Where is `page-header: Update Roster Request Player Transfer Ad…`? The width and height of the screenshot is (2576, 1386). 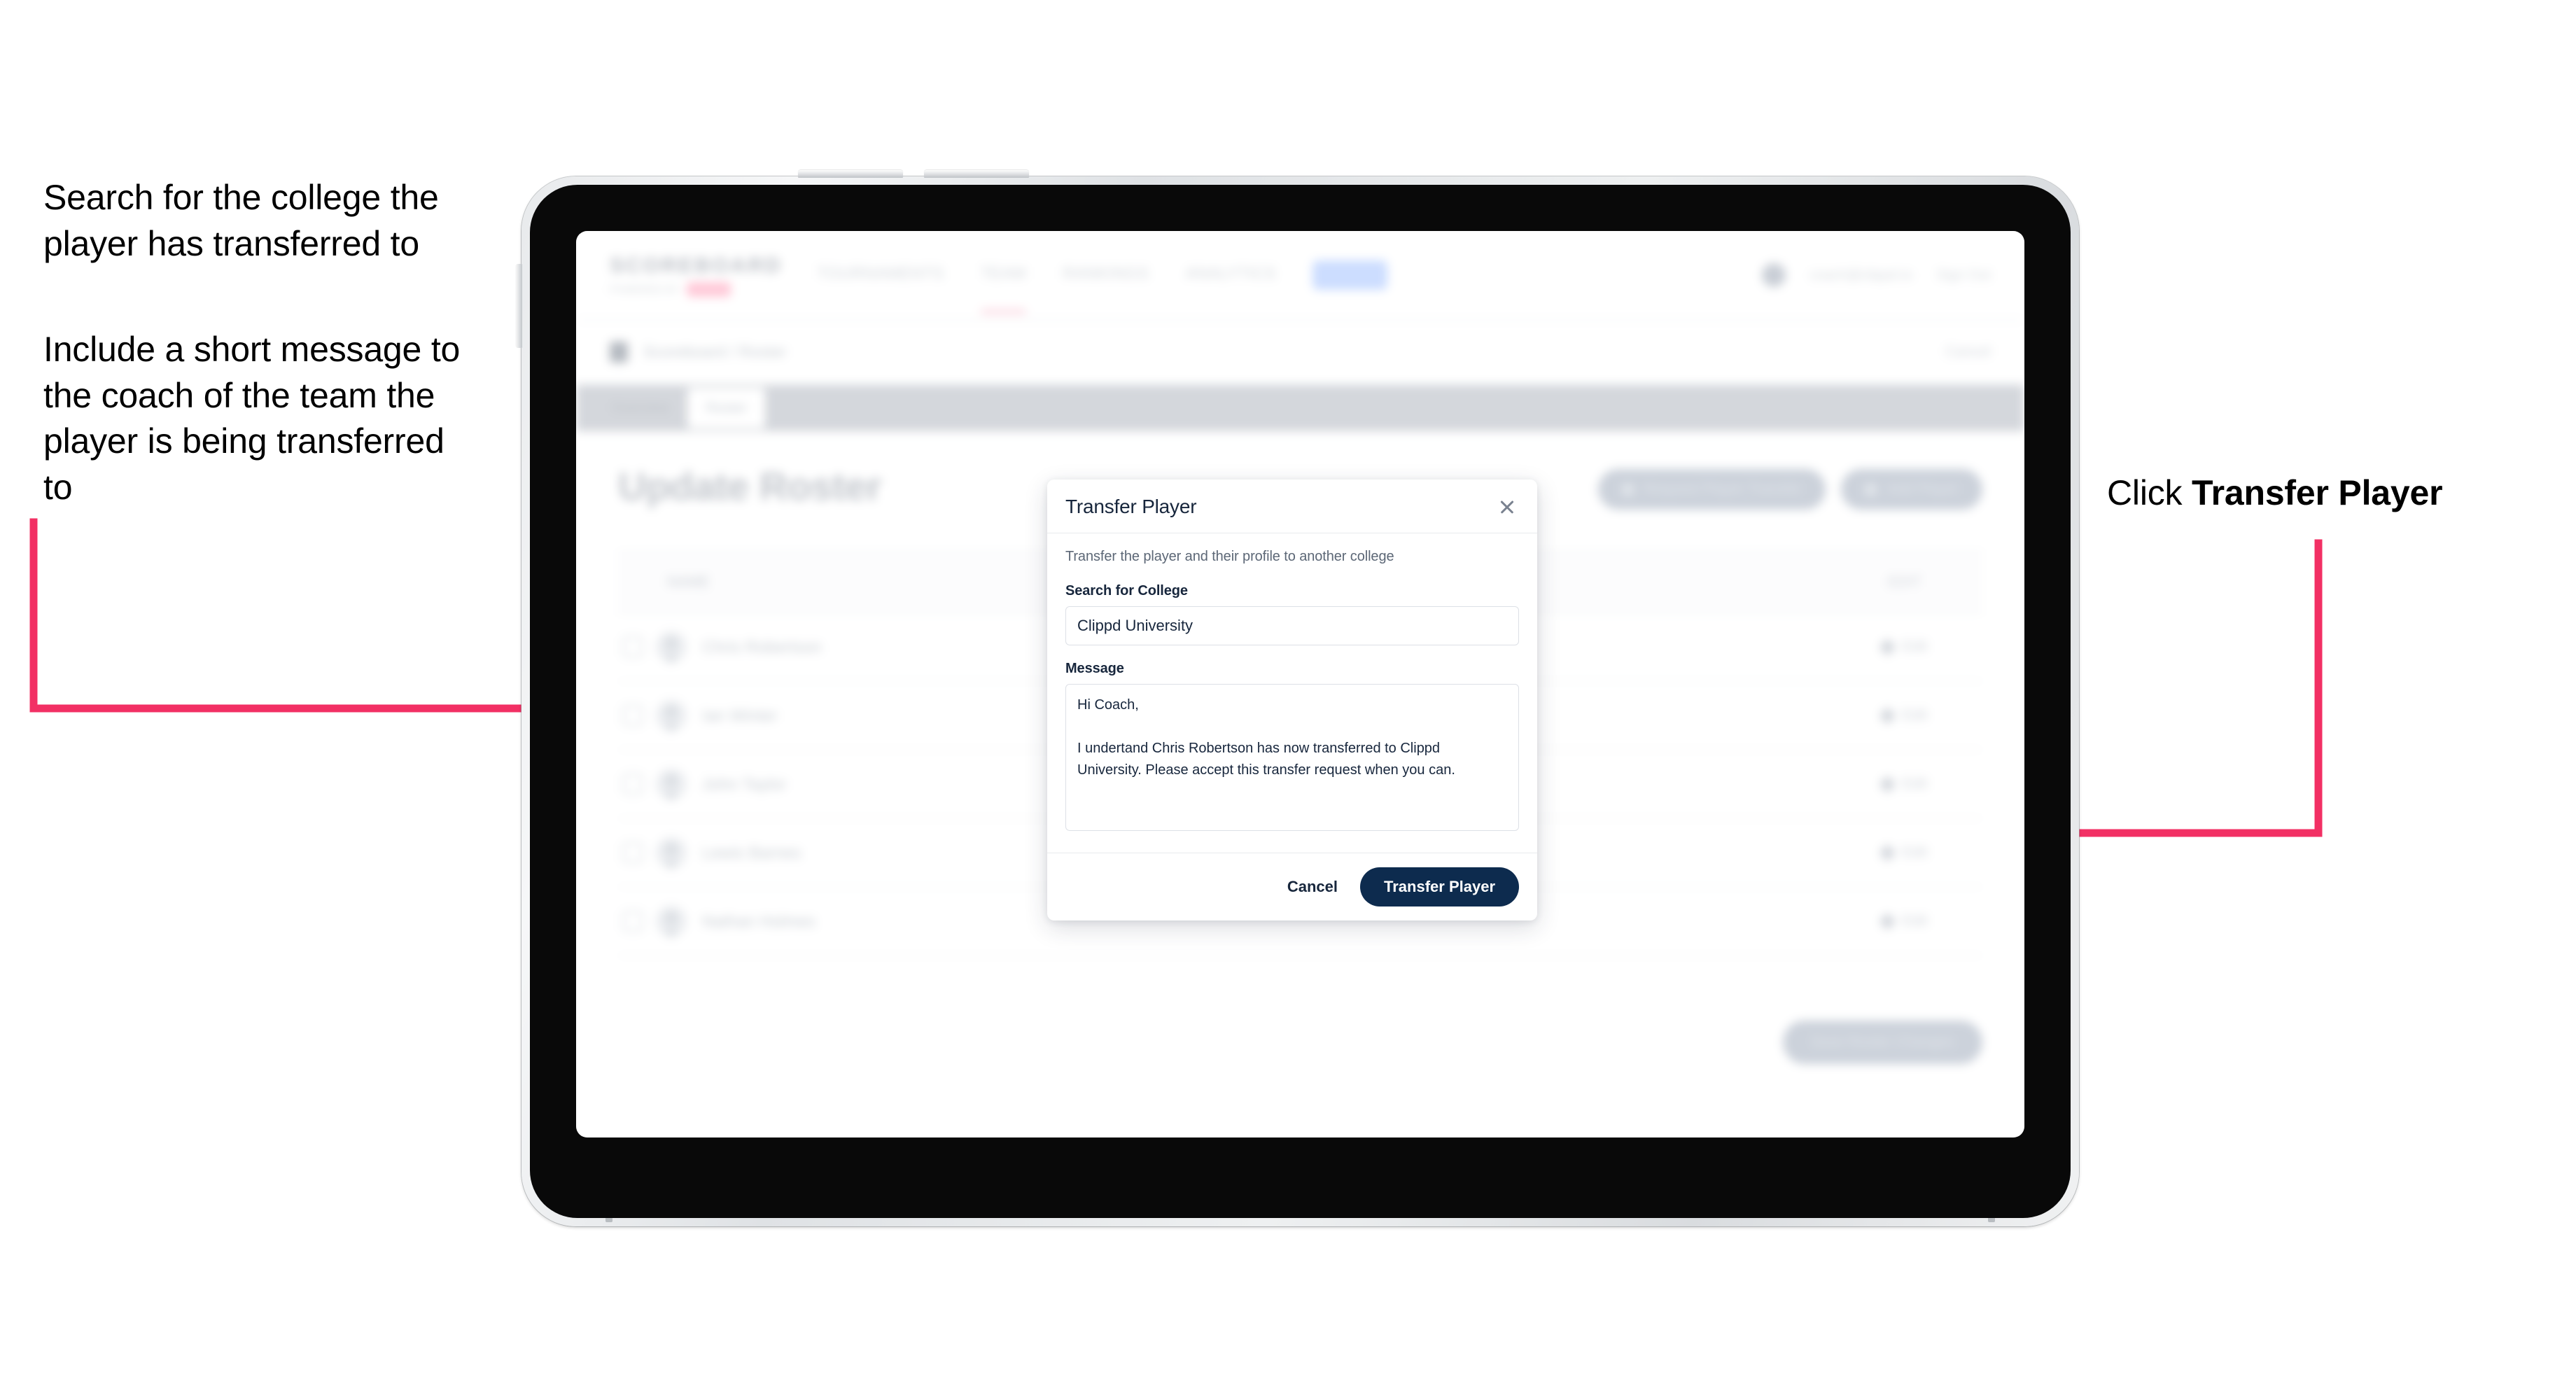
page-header: Update Roster Request Player Transfer Ad… is located at coordinates (1300, 486).